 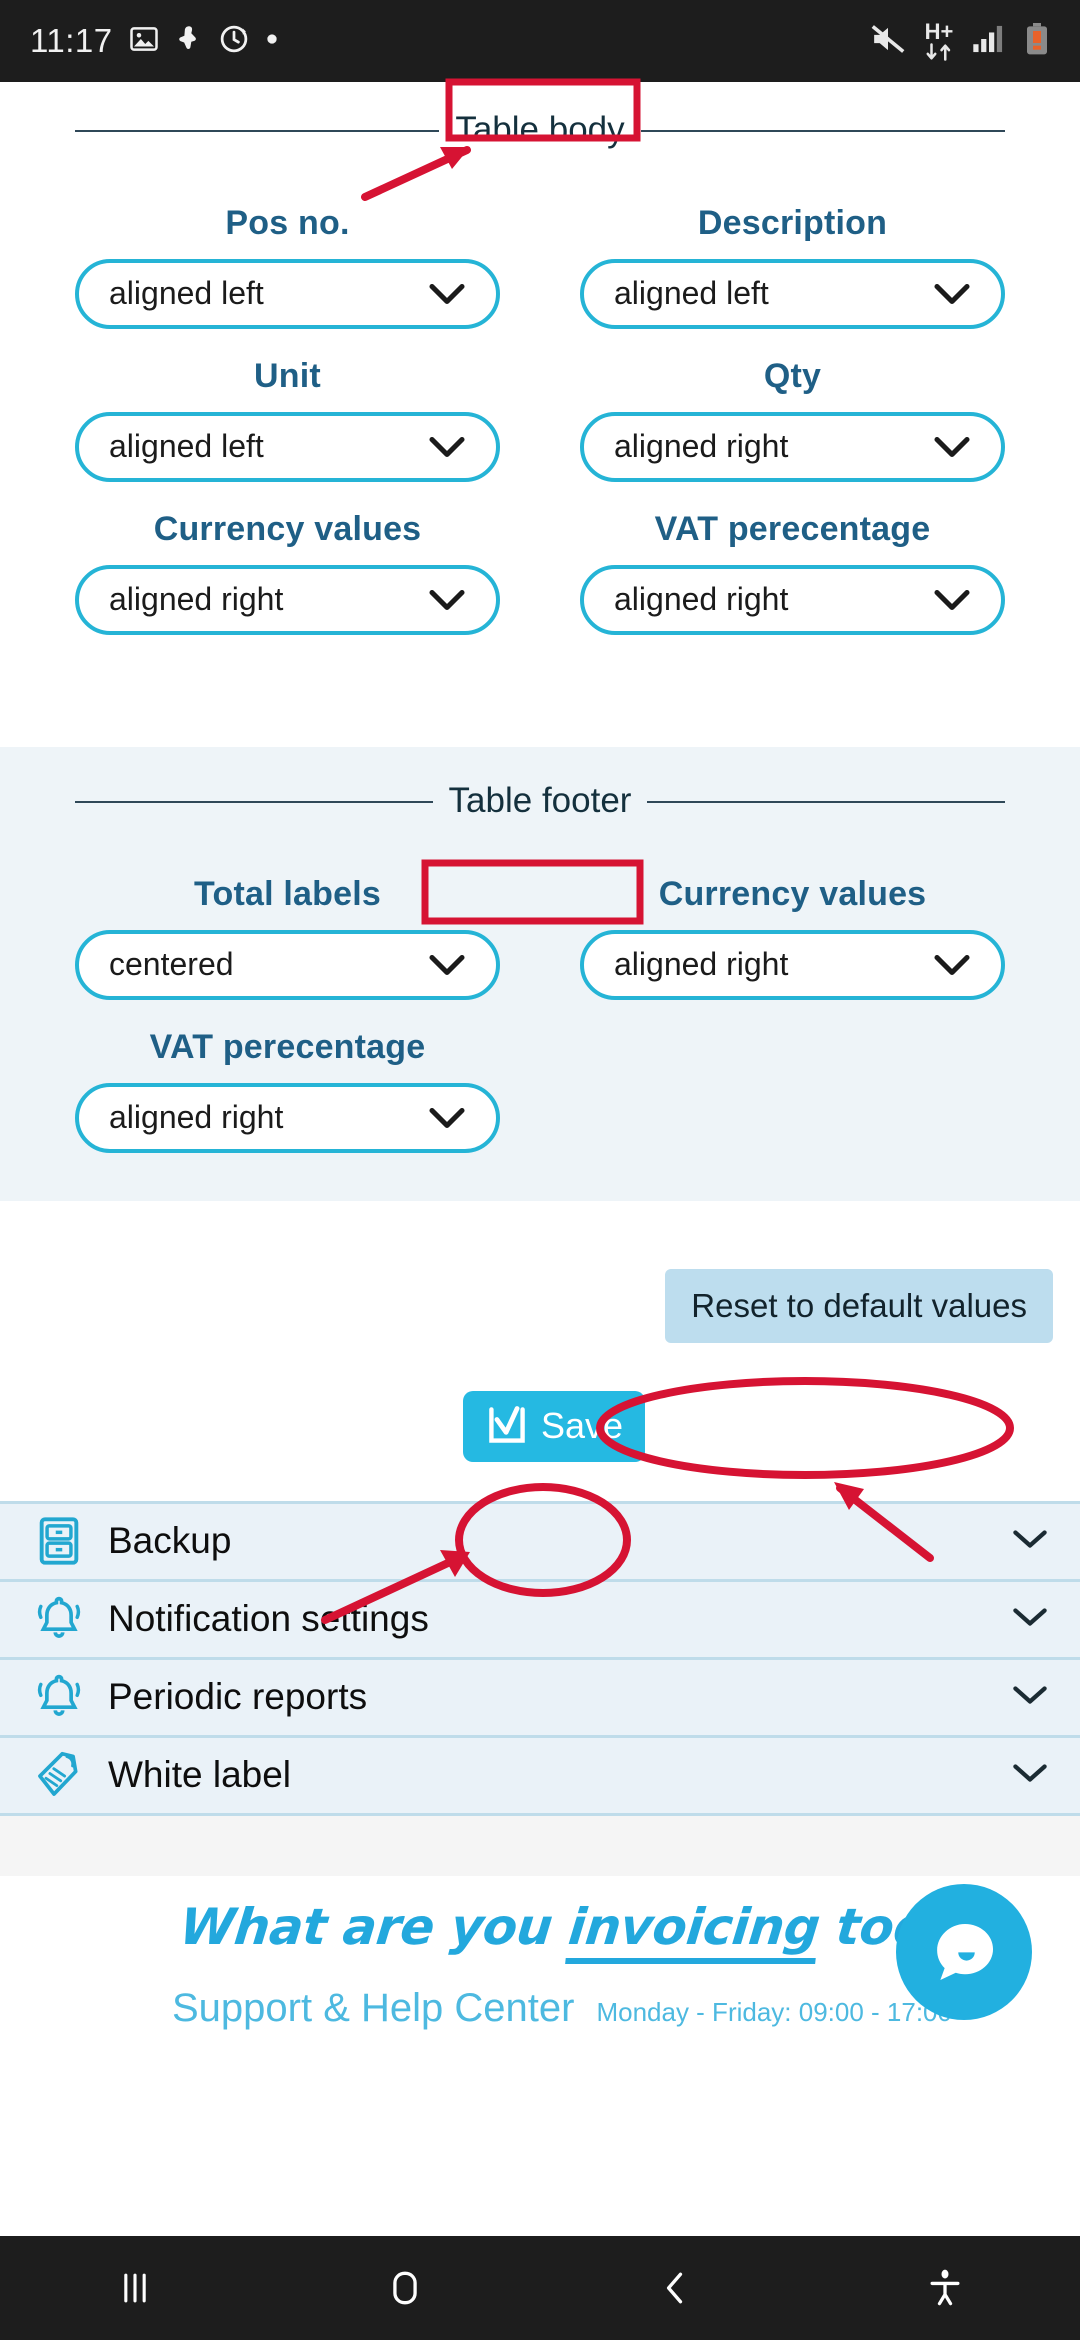 I want to click on battery-warning-icon, so click(x=1037, y=41).